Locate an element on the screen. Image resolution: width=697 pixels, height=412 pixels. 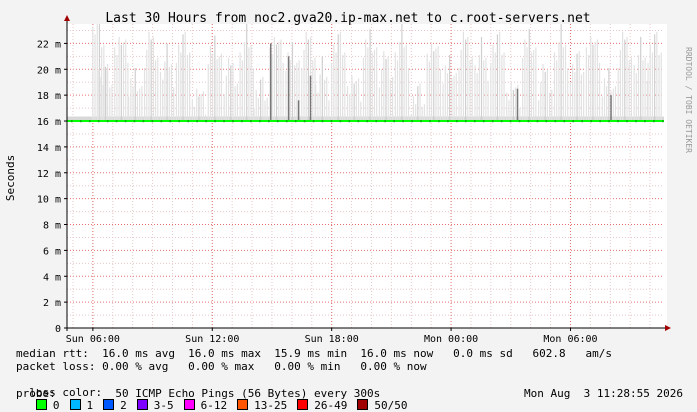
y-tick-label: 8 m is located at coordinates (52, 226).